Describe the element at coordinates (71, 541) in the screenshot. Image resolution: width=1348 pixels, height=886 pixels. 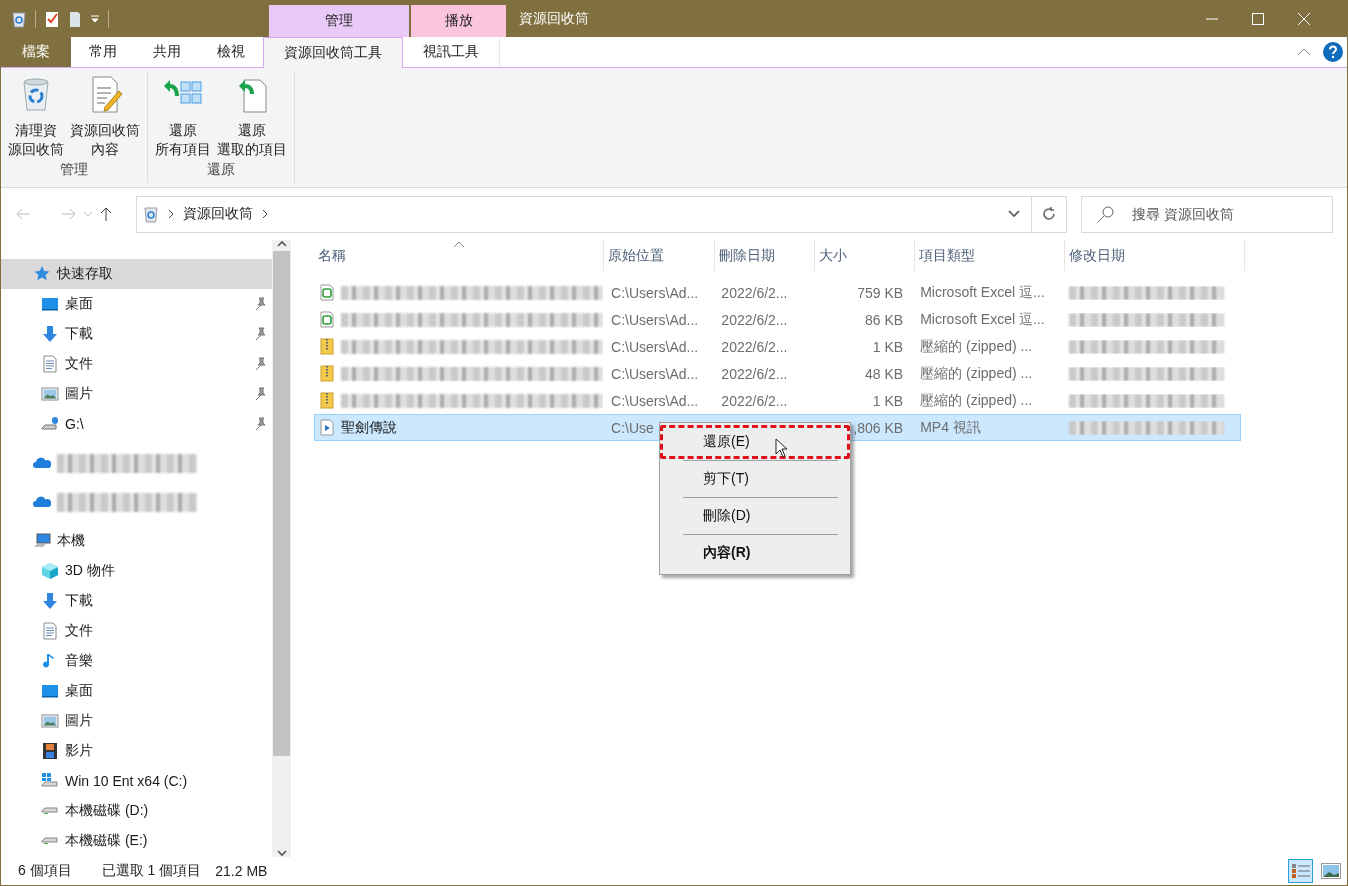
I see `nav-label: 本機` at that location.